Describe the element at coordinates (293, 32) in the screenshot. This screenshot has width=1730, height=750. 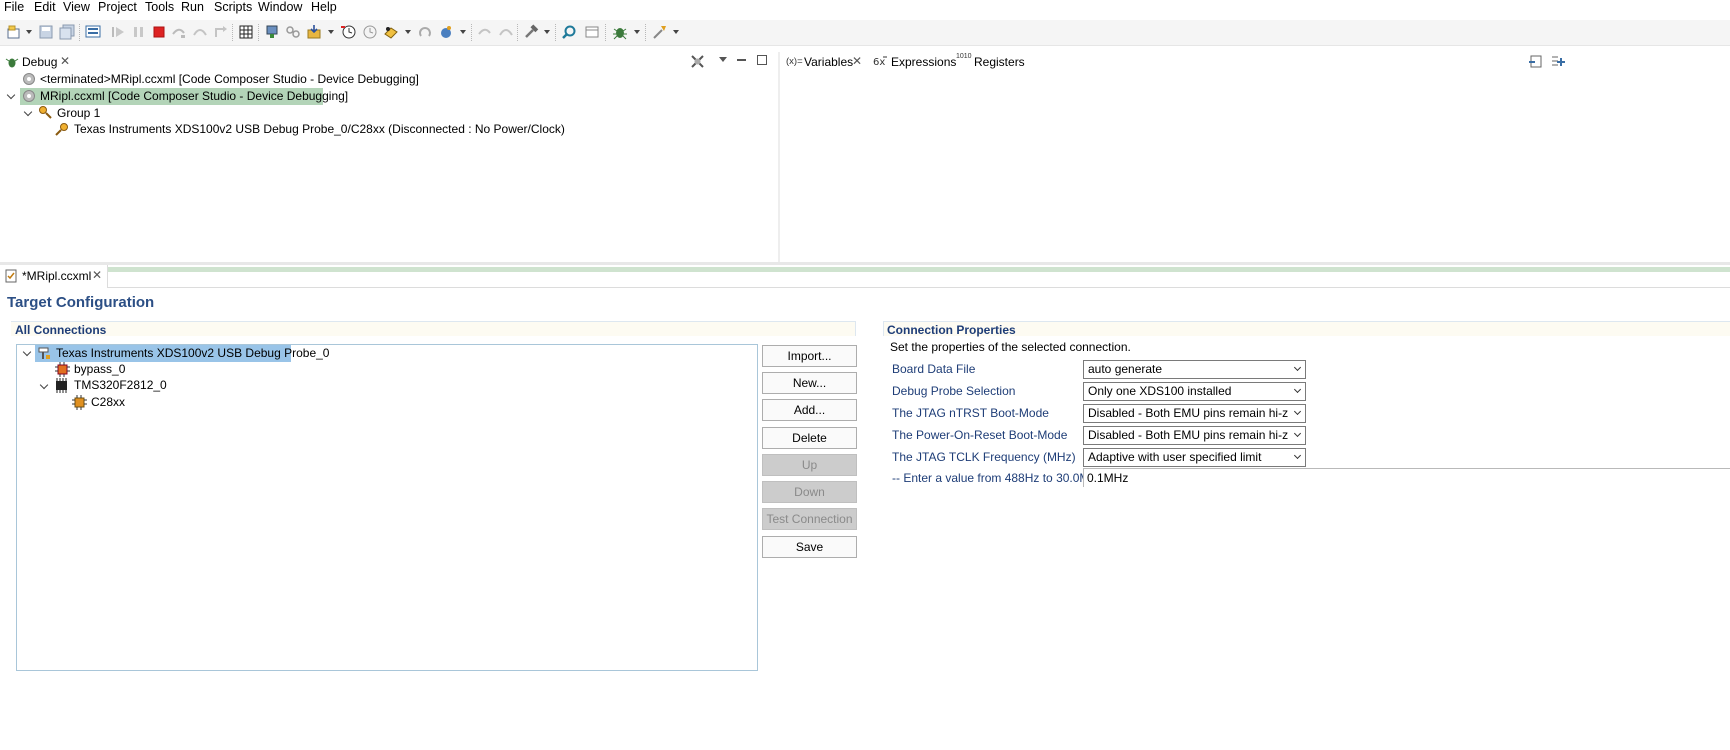
I see `link-icon` at that location.